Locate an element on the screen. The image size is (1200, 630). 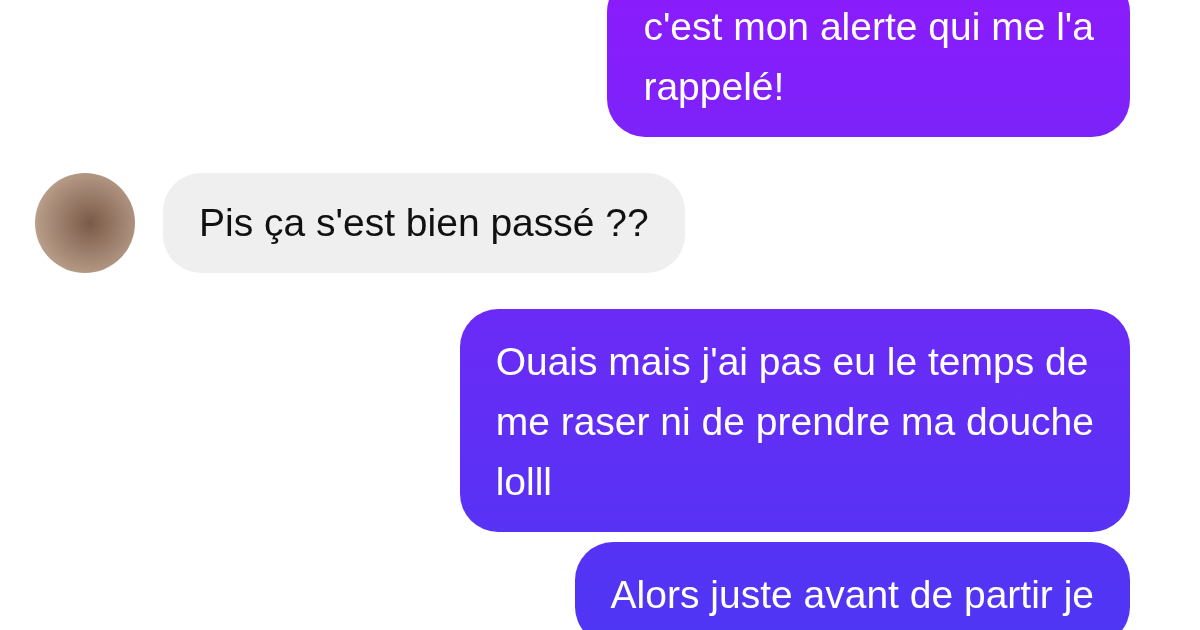
sent-message-bubble: c'est mon alerte qui me l'a rappelé! is located at coordinates (868, 68).